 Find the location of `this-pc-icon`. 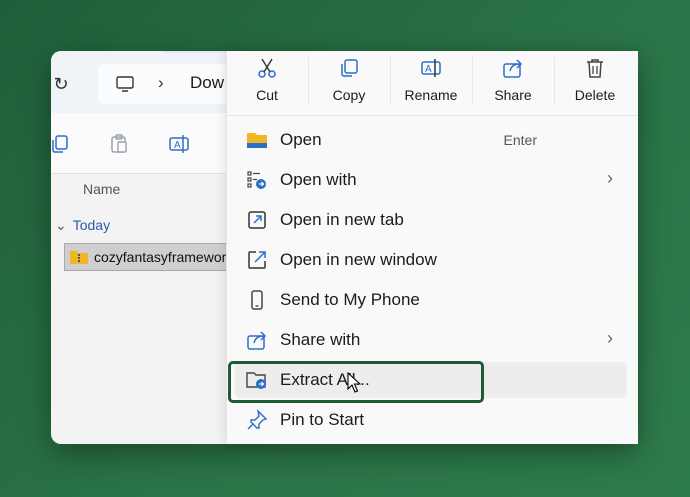

this-pc-icon is located at coordinates (125, 84).